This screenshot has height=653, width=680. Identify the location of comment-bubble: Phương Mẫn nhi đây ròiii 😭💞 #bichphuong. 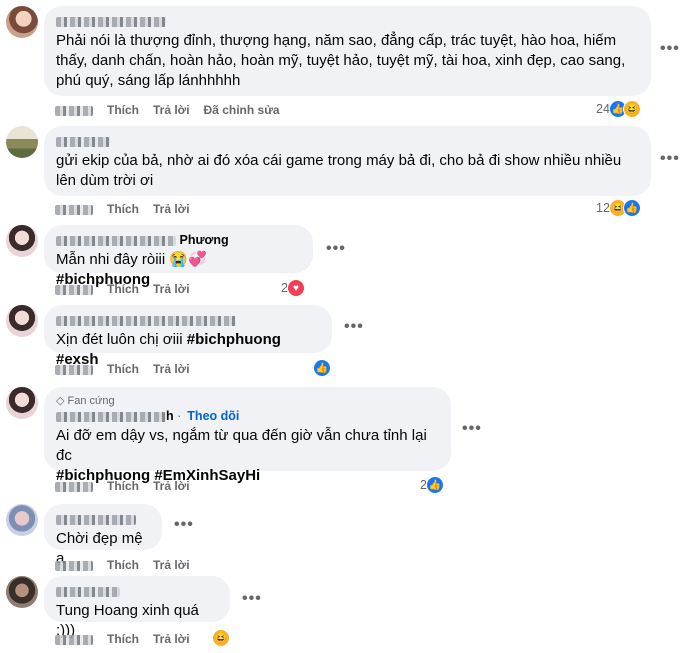
(178, 256).